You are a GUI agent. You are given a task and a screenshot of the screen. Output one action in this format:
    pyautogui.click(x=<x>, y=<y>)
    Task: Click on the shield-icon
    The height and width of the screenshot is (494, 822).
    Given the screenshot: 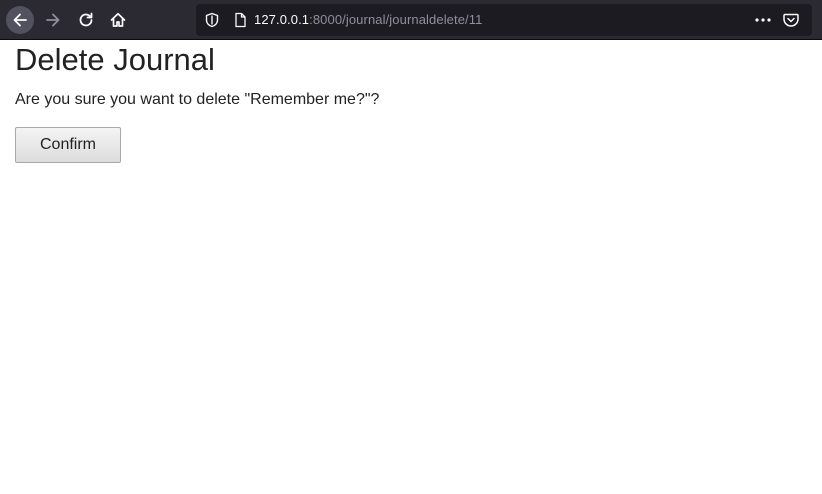 What is the action you would take?
    pyautogui.click(x=212, y=20)
    